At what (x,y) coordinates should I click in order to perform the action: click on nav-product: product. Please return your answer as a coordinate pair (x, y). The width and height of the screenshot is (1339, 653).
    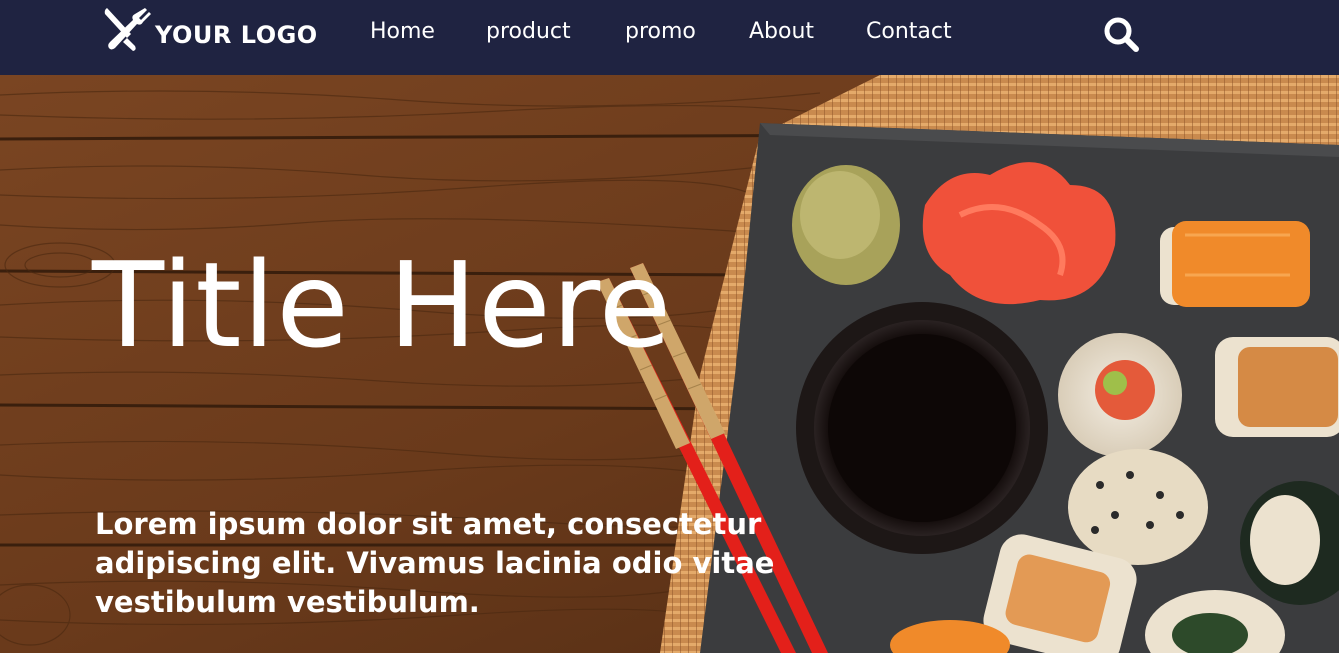
    Looking at the image, I should click on (528, 32).